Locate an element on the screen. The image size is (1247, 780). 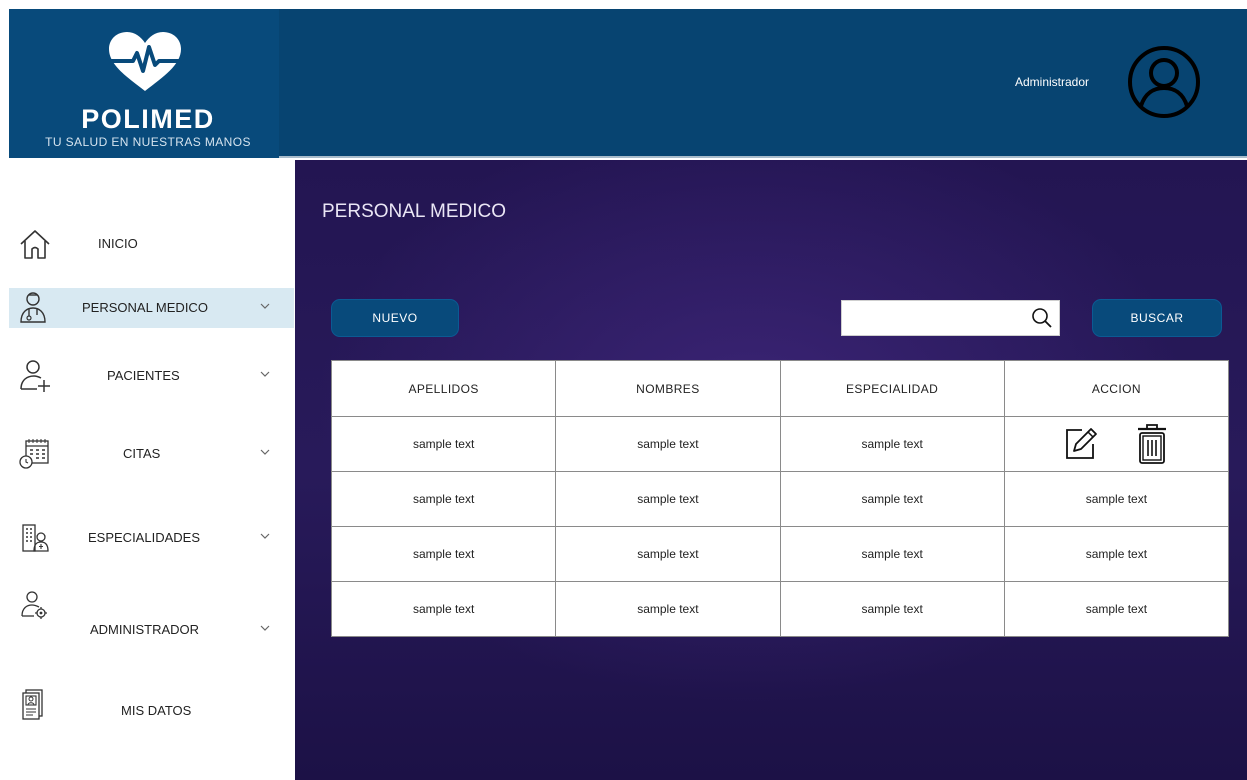
sidebar-item-label: INICIO is located at coordinates (118, 243).